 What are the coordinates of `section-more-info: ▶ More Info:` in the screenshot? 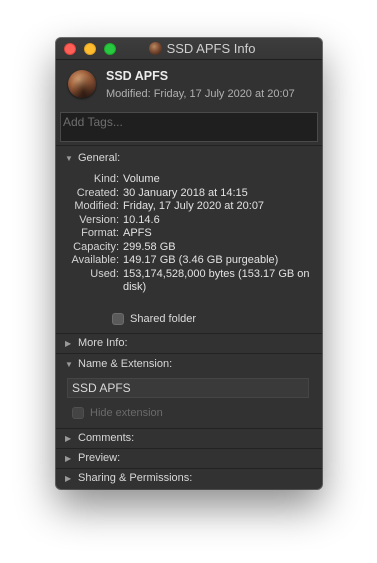 It's located at (96, 343).